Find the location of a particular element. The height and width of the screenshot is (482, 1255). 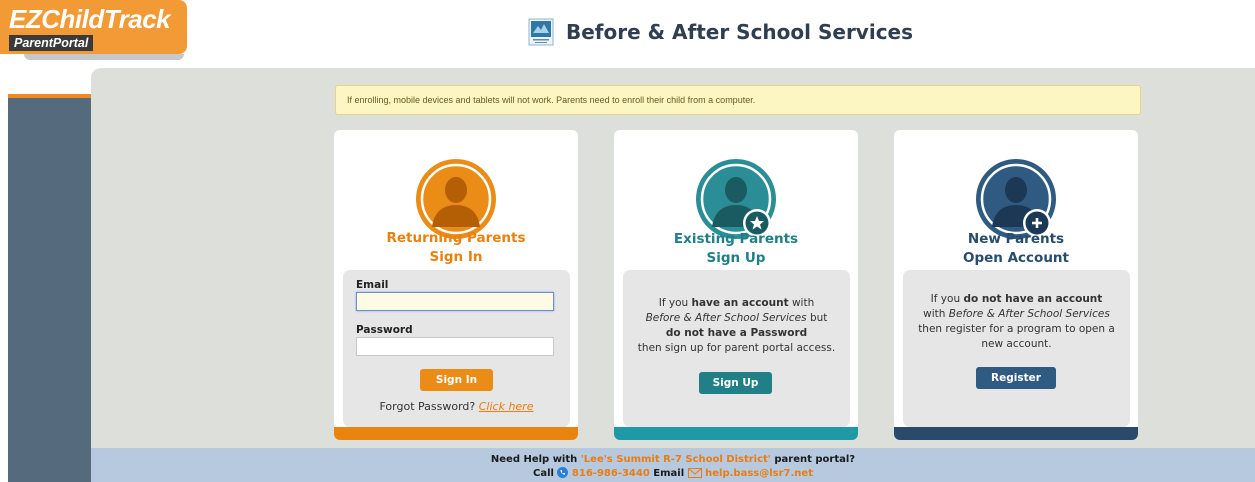

title-line-2: Open Account is located at coordinates (1015, 258).